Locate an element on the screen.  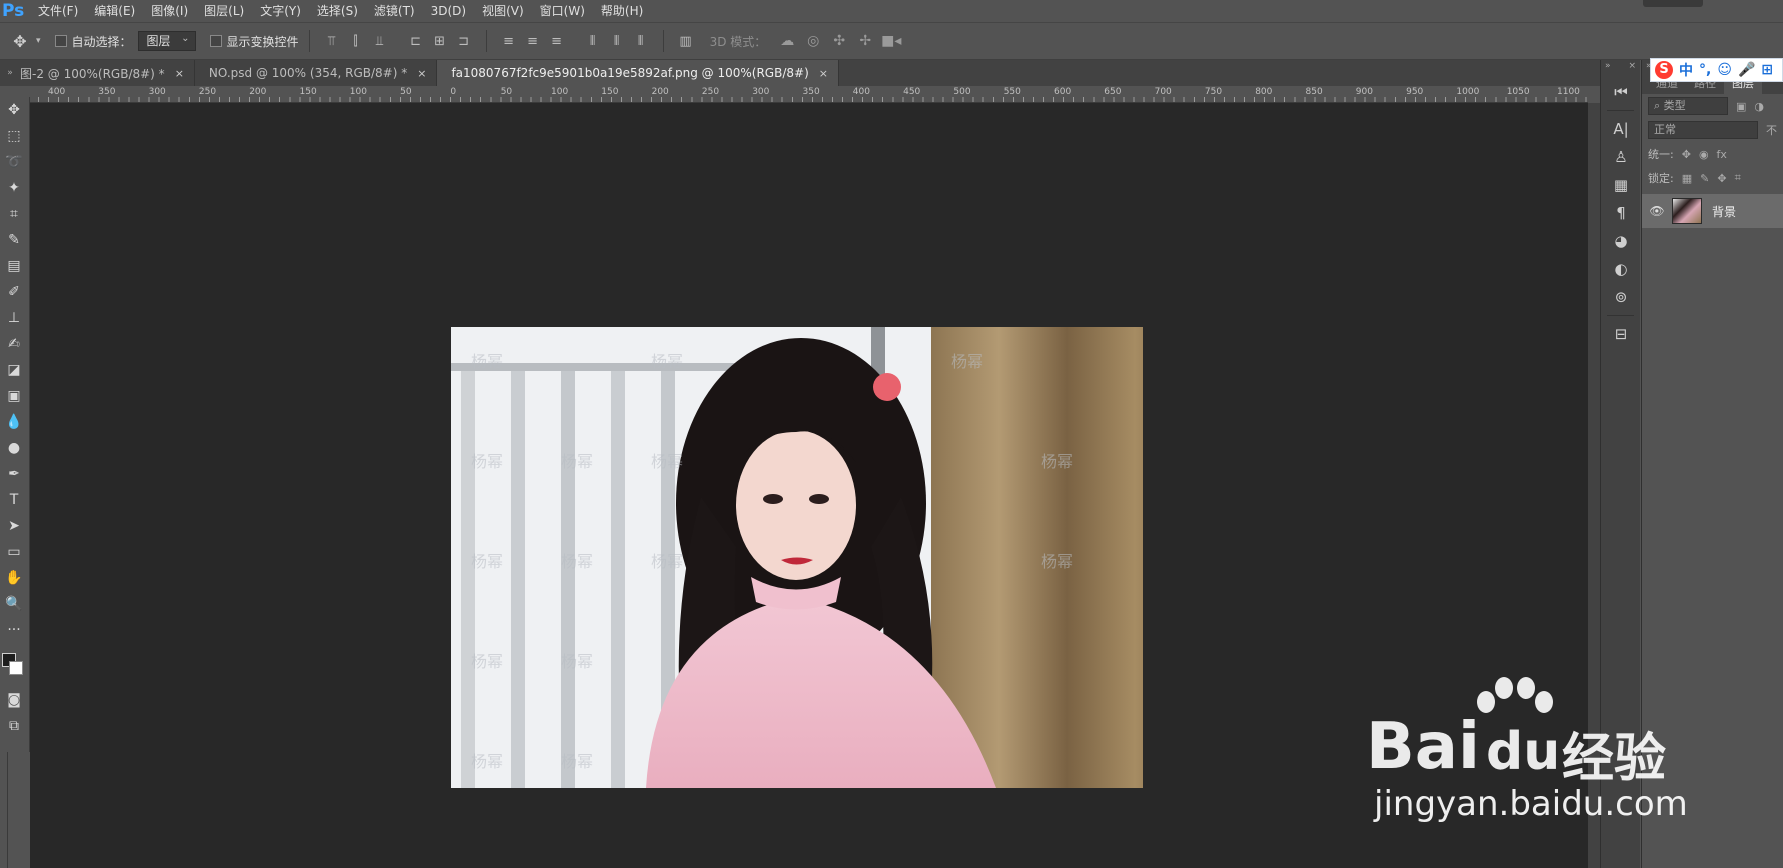
screen-mode-icon: ⧉ is located at coordinates (14, 726).